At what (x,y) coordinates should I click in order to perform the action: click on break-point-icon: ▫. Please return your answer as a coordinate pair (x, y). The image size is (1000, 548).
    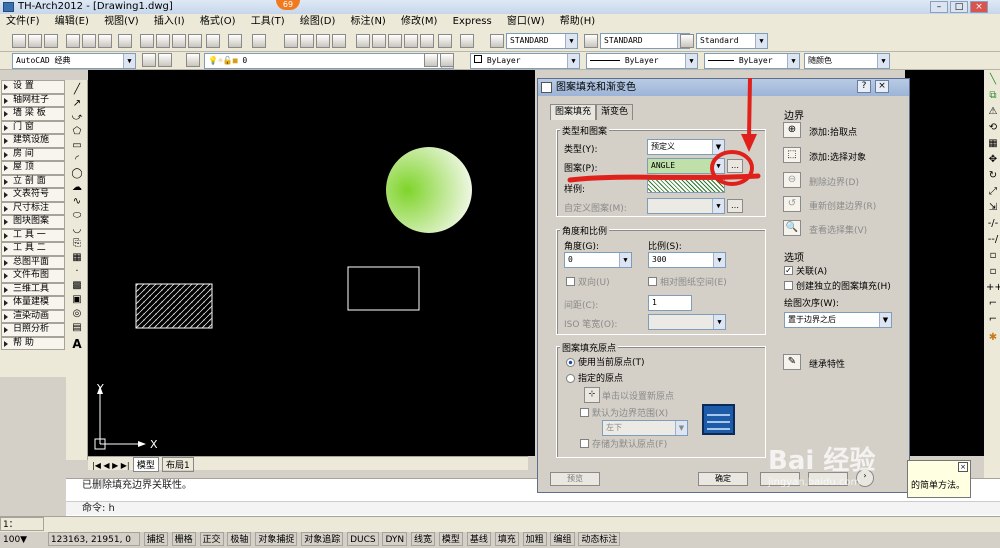
    Looking at the image, I should click on (993, 256).